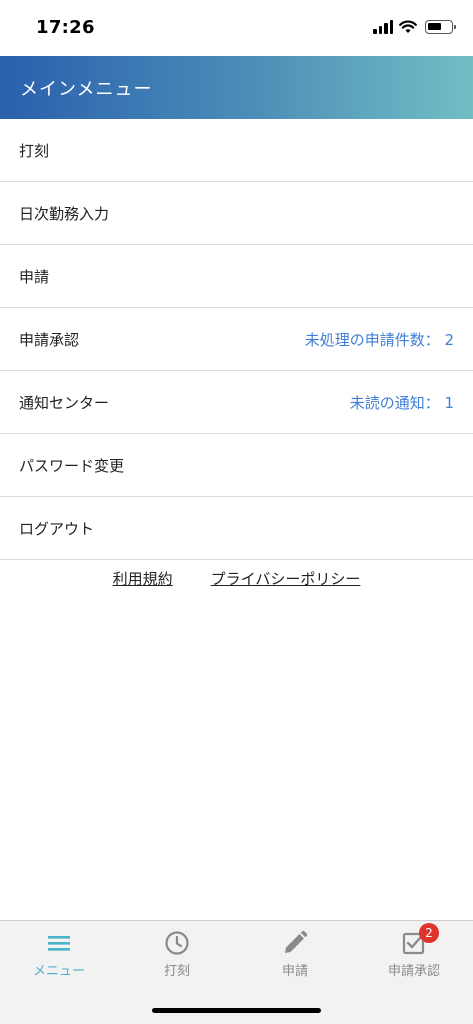  I want to click on home-indicator, so click(236, 1010).